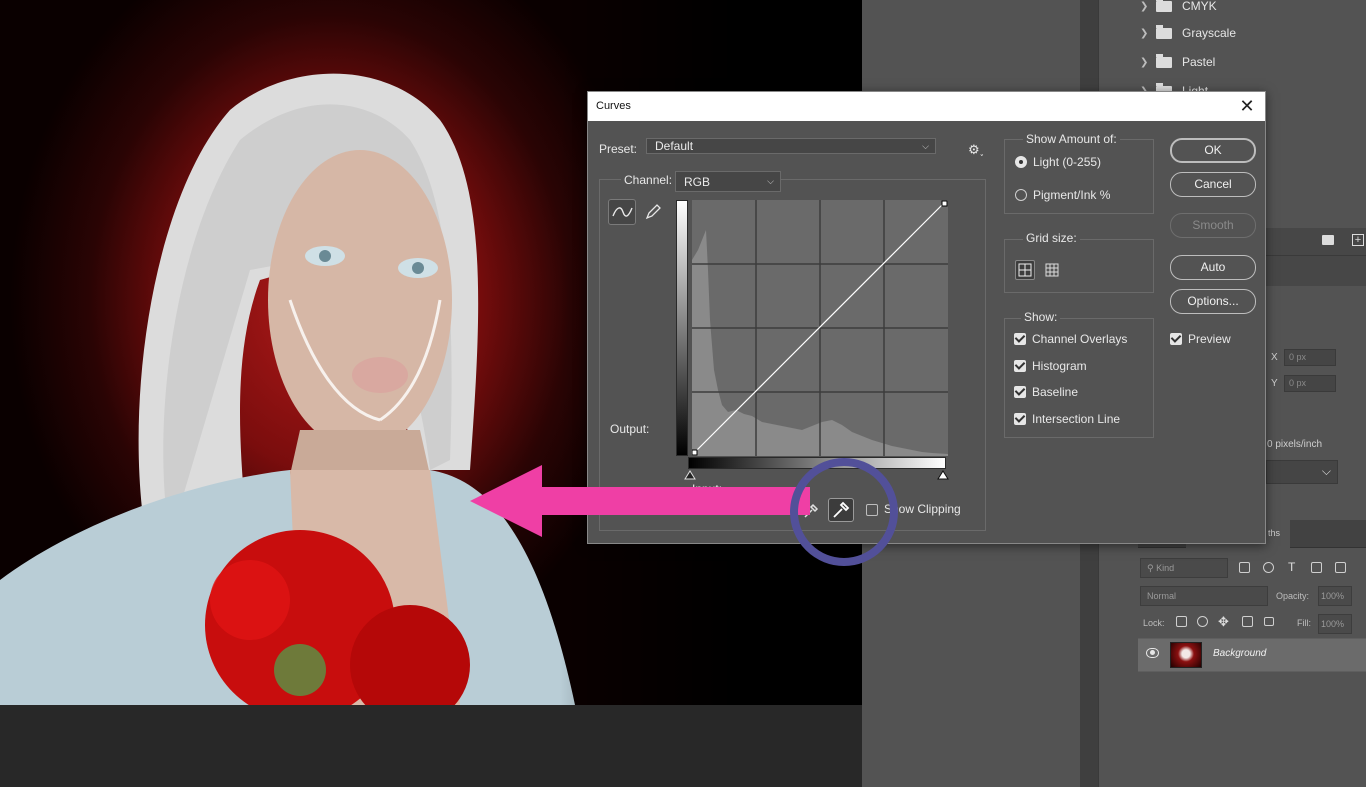 The height and width of the screenshot is (787, 1366). I want to click on layer-filter-kind: ⚲ Kind, so click(1184, 568).